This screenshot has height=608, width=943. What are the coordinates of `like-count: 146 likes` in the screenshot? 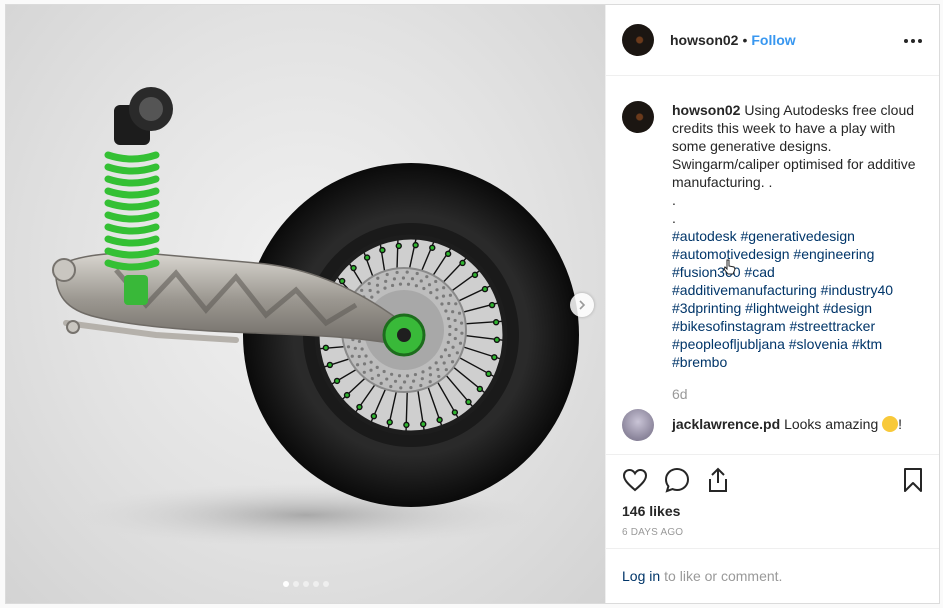 It's located at (772, 511).